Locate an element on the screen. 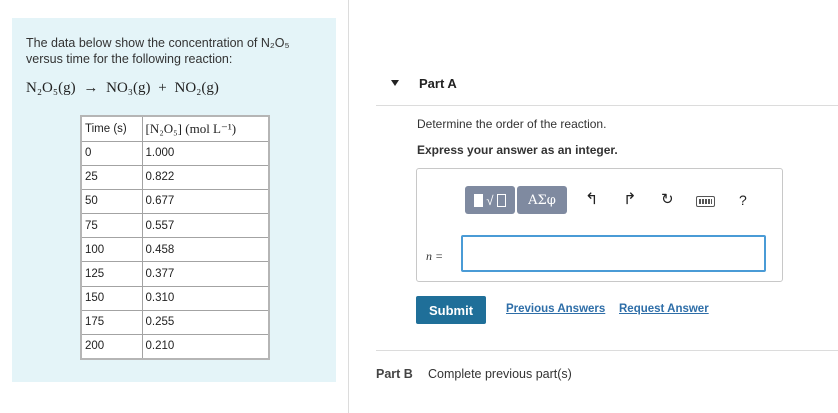 The height and width of the screenshot is (413, 838). next-part-stub is located at coordinates (526, 409).